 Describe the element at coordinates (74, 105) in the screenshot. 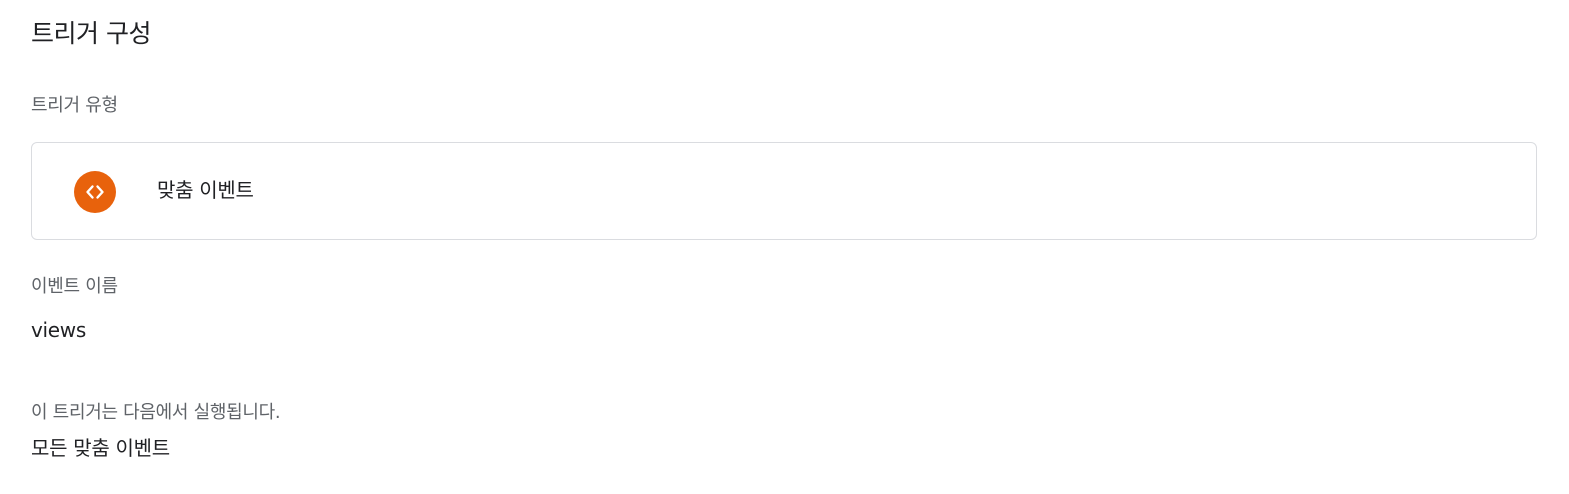

I see `trigger-type-label: 트리거 유형` at that location.